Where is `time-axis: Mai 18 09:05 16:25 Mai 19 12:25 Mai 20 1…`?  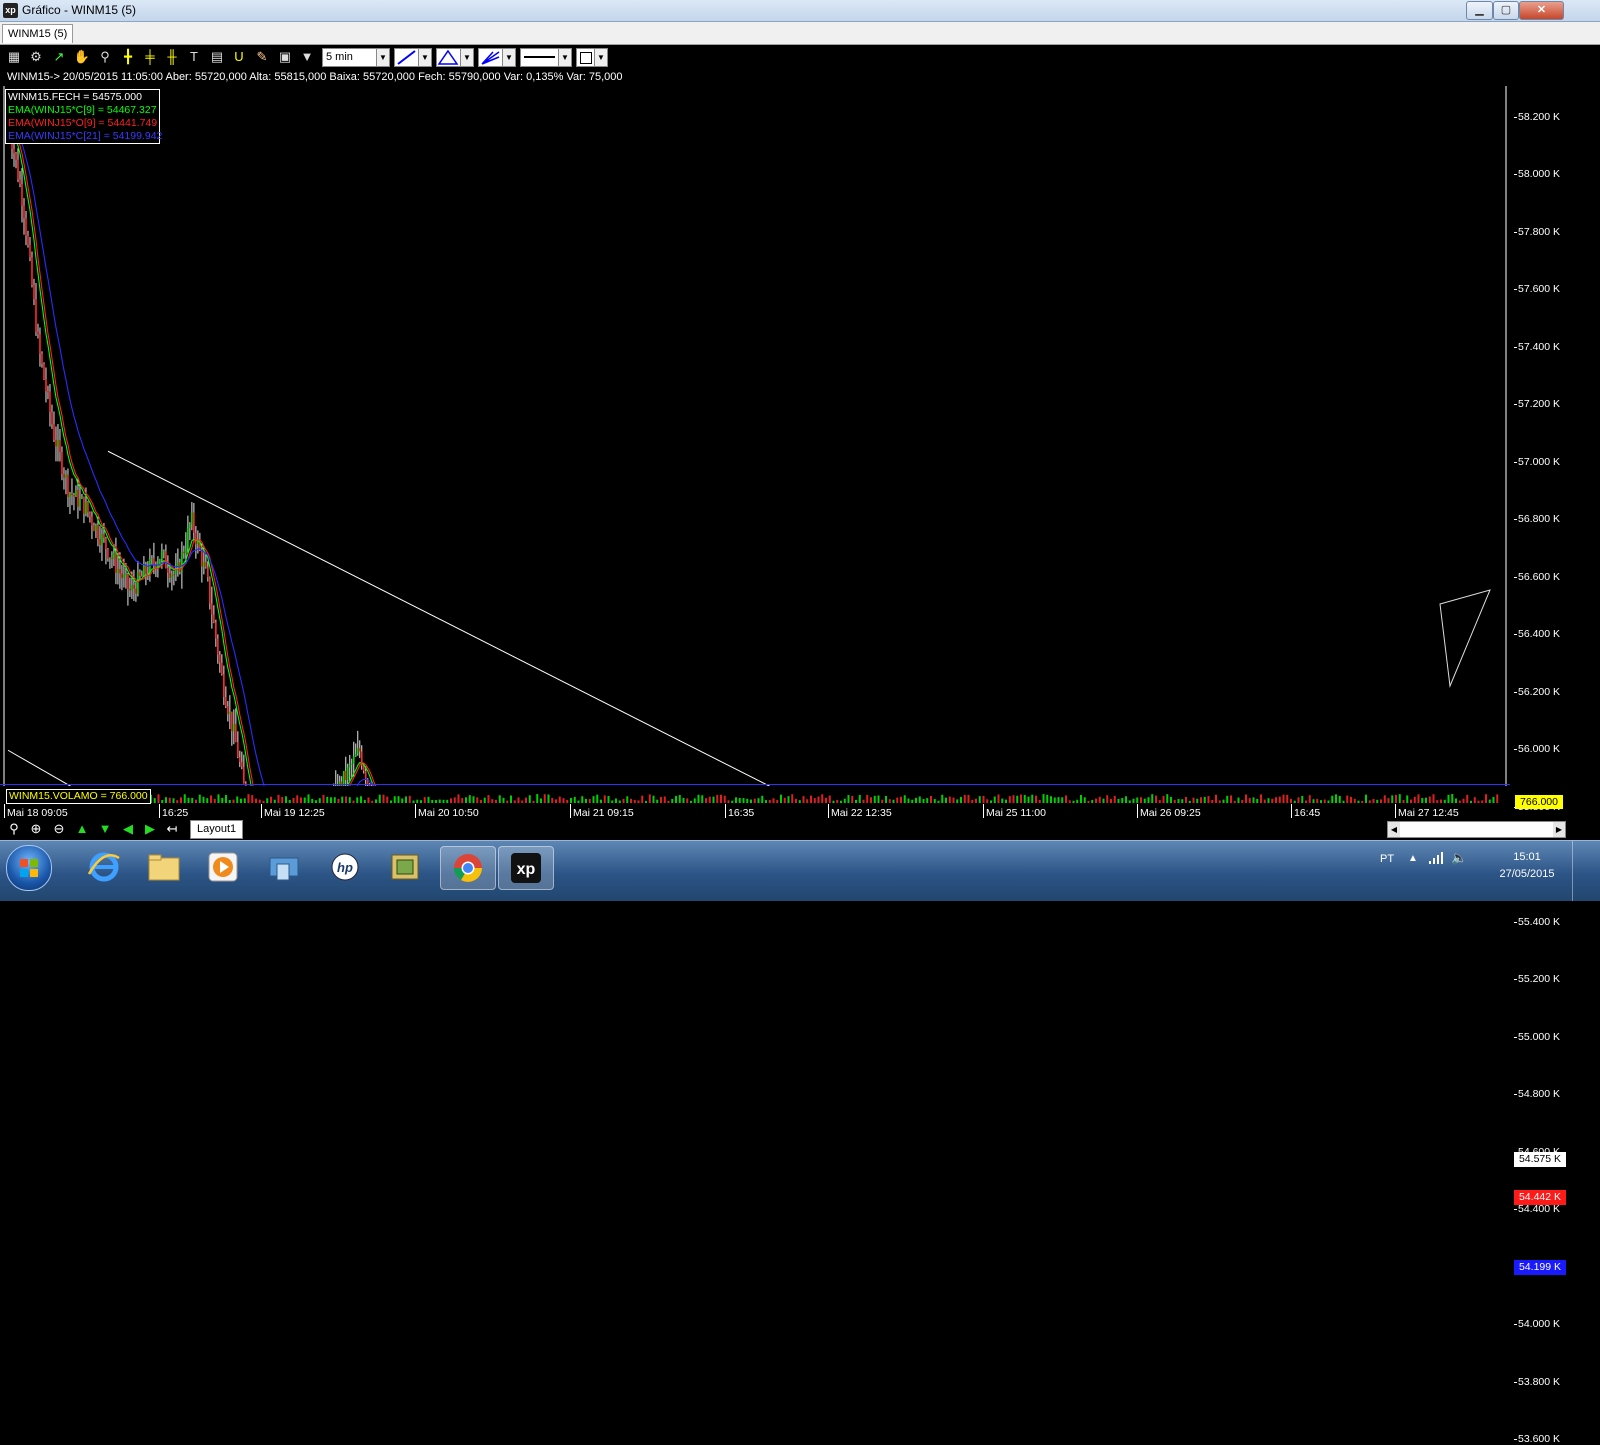 time-axis: Mai 18 09:05 16:25 Mai 19 12:25 Mai 20 1… is located at coordinates (755, 812).